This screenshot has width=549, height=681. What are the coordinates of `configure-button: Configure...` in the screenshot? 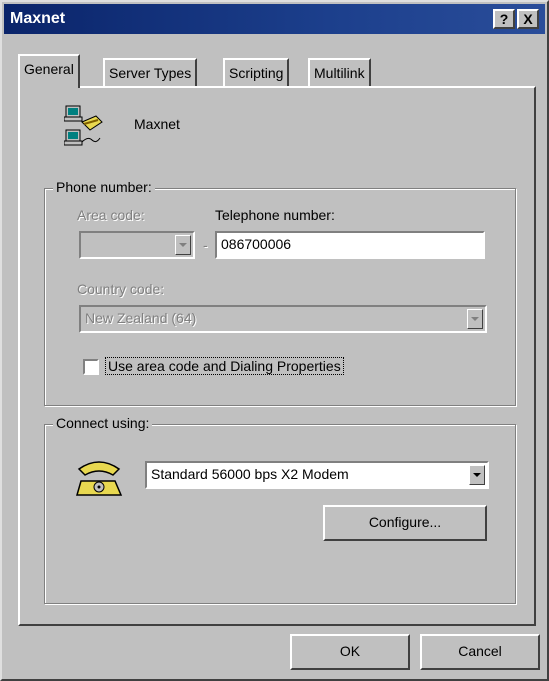 It's located at (405, 523).